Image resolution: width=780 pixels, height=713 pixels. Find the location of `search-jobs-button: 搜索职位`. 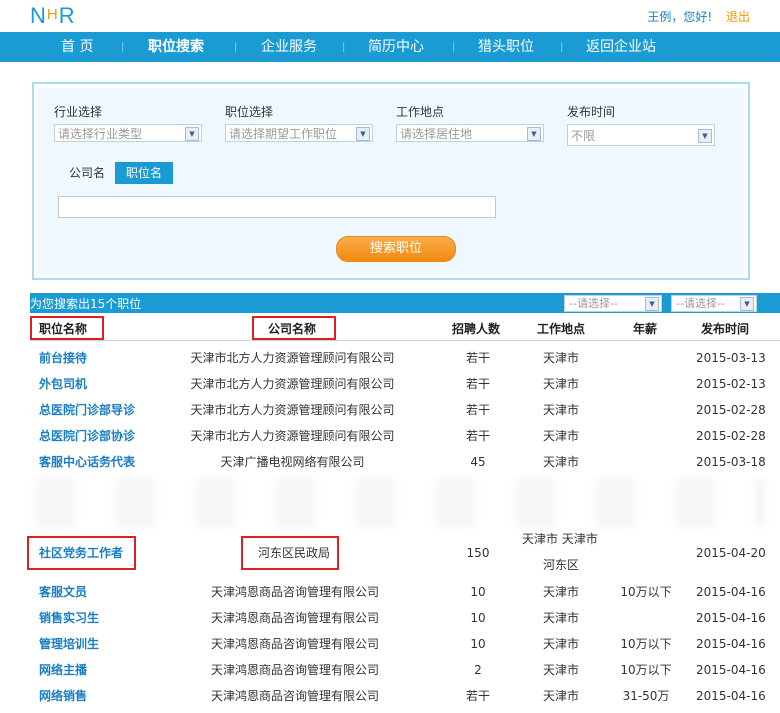

search-jobs-button: 搜索职位 is located at coordinates (396, 249).